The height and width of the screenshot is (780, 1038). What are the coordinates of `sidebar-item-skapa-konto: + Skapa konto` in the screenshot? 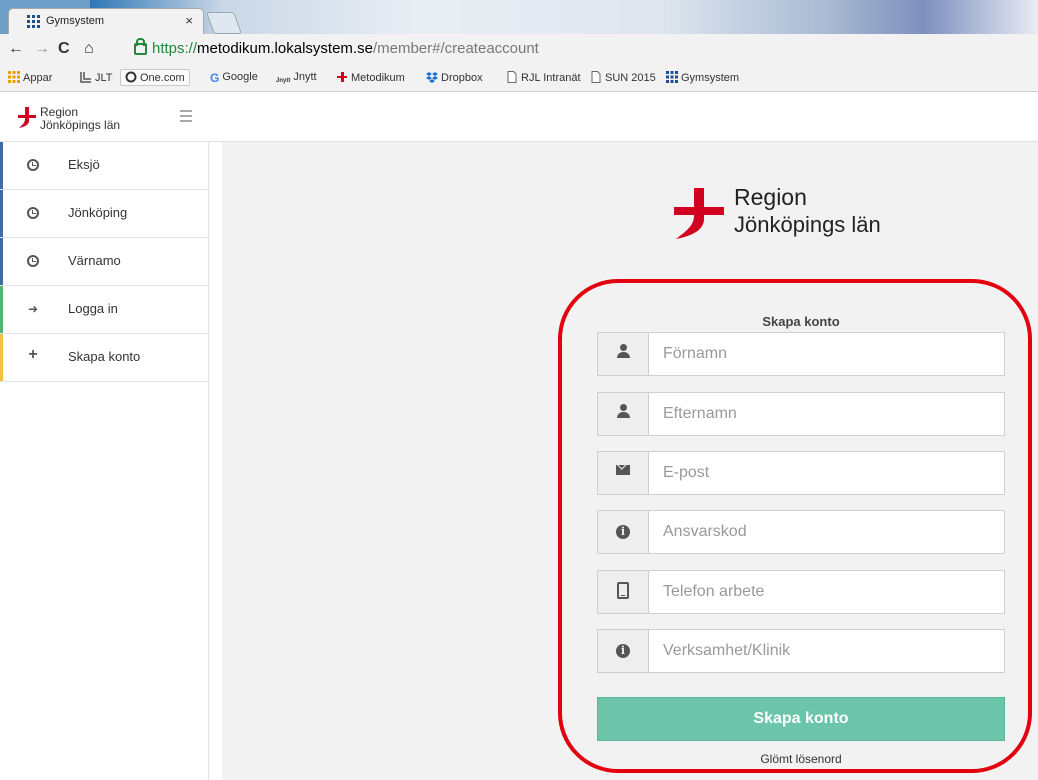 It's located at (104, 358).